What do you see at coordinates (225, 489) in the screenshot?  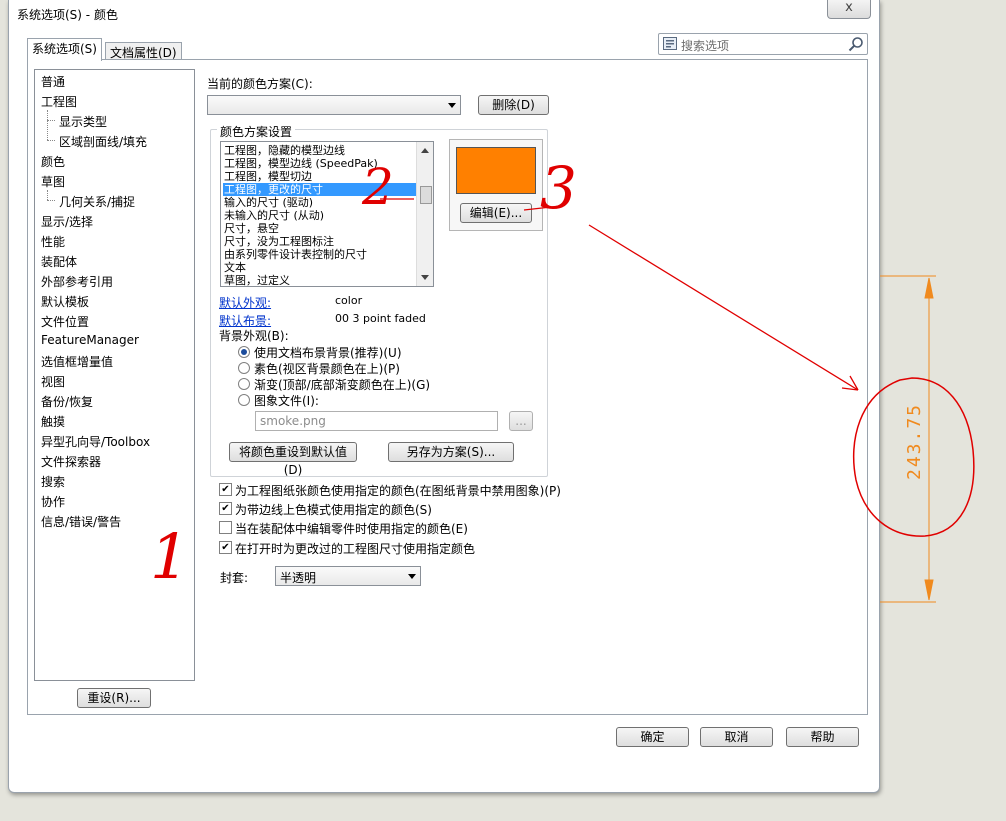 I see `checkbox-sheet-color: ✔` at bounding box center [225, 489].